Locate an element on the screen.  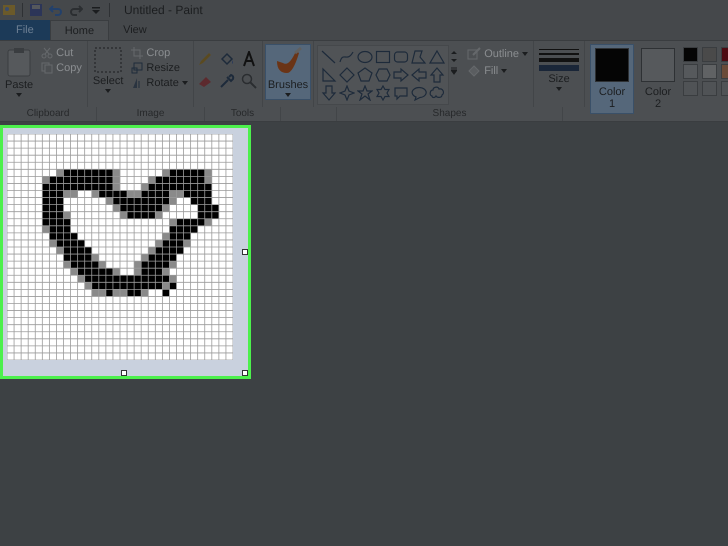
color-slot-button: Color 1 is located at coordinates (612, 79).